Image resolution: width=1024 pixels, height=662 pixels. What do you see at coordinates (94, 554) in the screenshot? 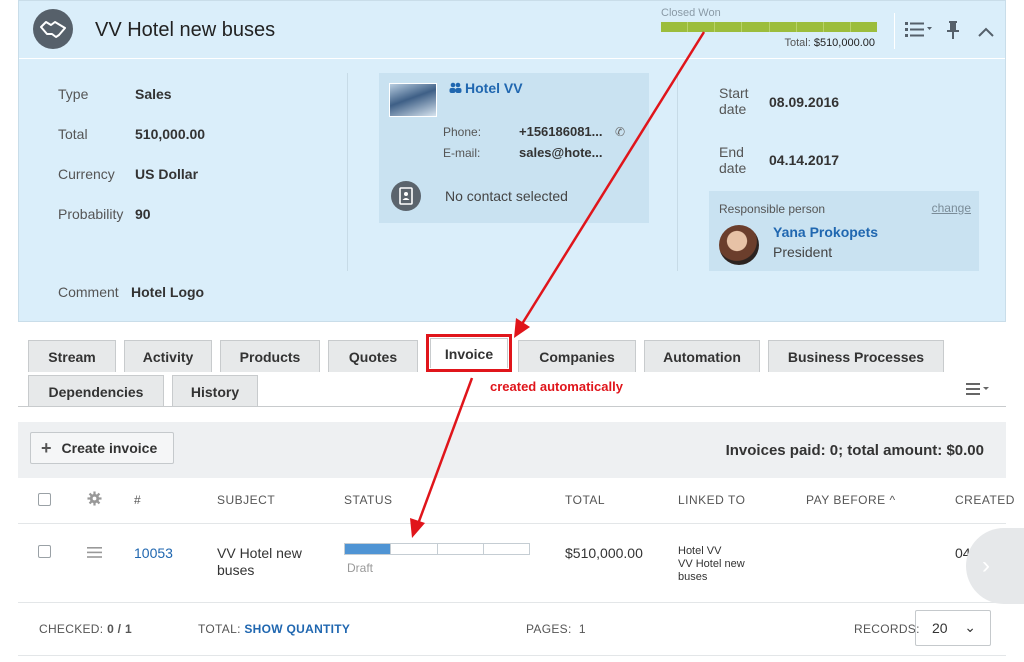
I see `row-menu-icon` at bounding box center [94, 554].